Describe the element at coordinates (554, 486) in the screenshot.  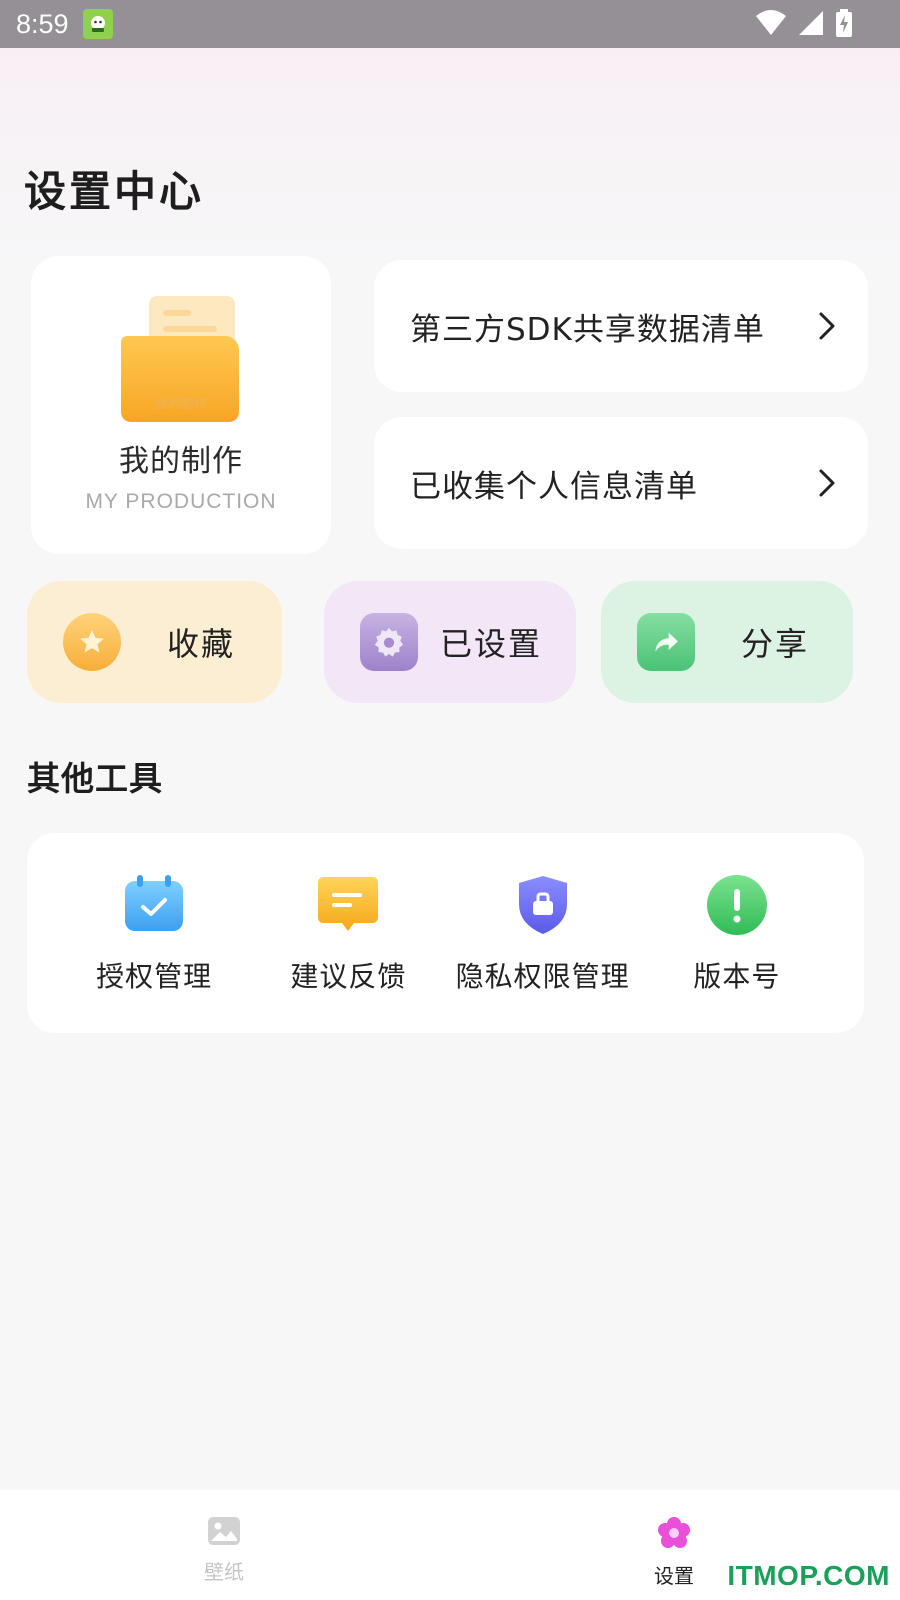
I see `link-label: 已收集个人信息清单` at that location.